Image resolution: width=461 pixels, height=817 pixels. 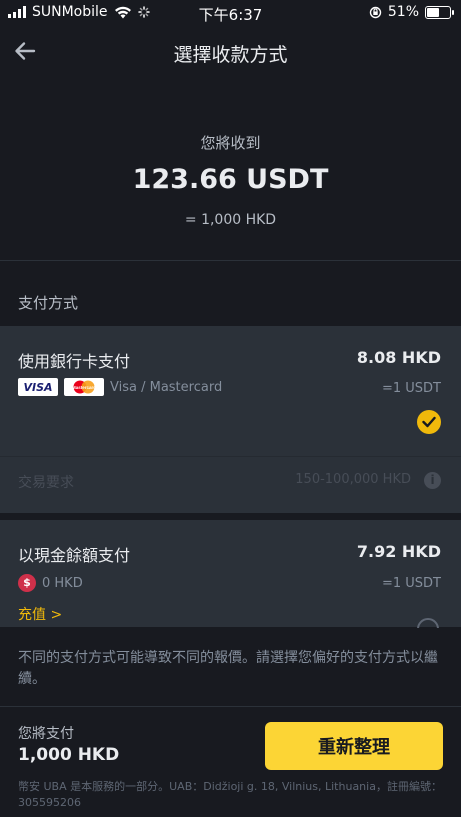 I want to click on mastercard-logo-icon: Mastercard, so click(x=84, y=387).